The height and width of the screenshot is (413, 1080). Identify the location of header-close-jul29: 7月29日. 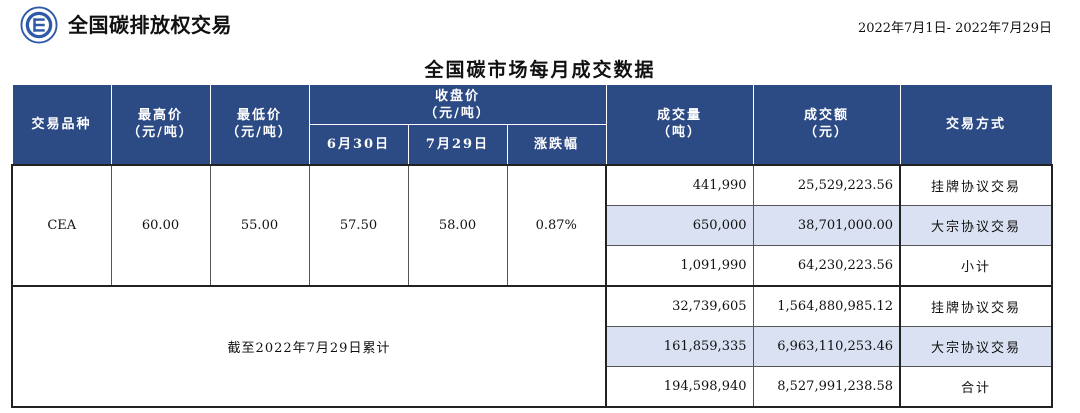
(457, 144).